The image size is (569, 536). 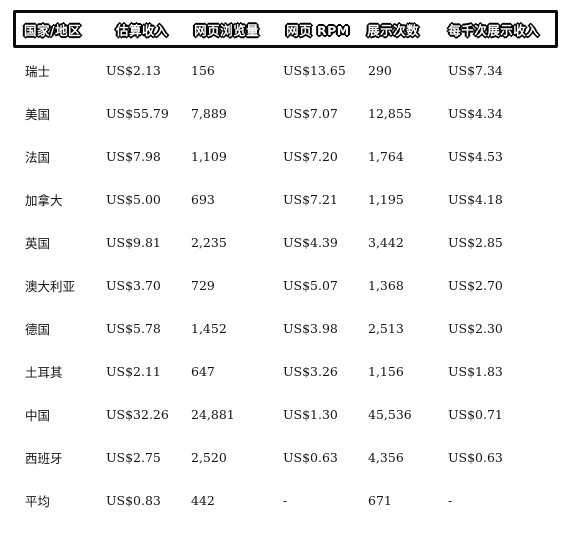 I want to click on cell-country: 西班牙, so click(x=44, y=458).